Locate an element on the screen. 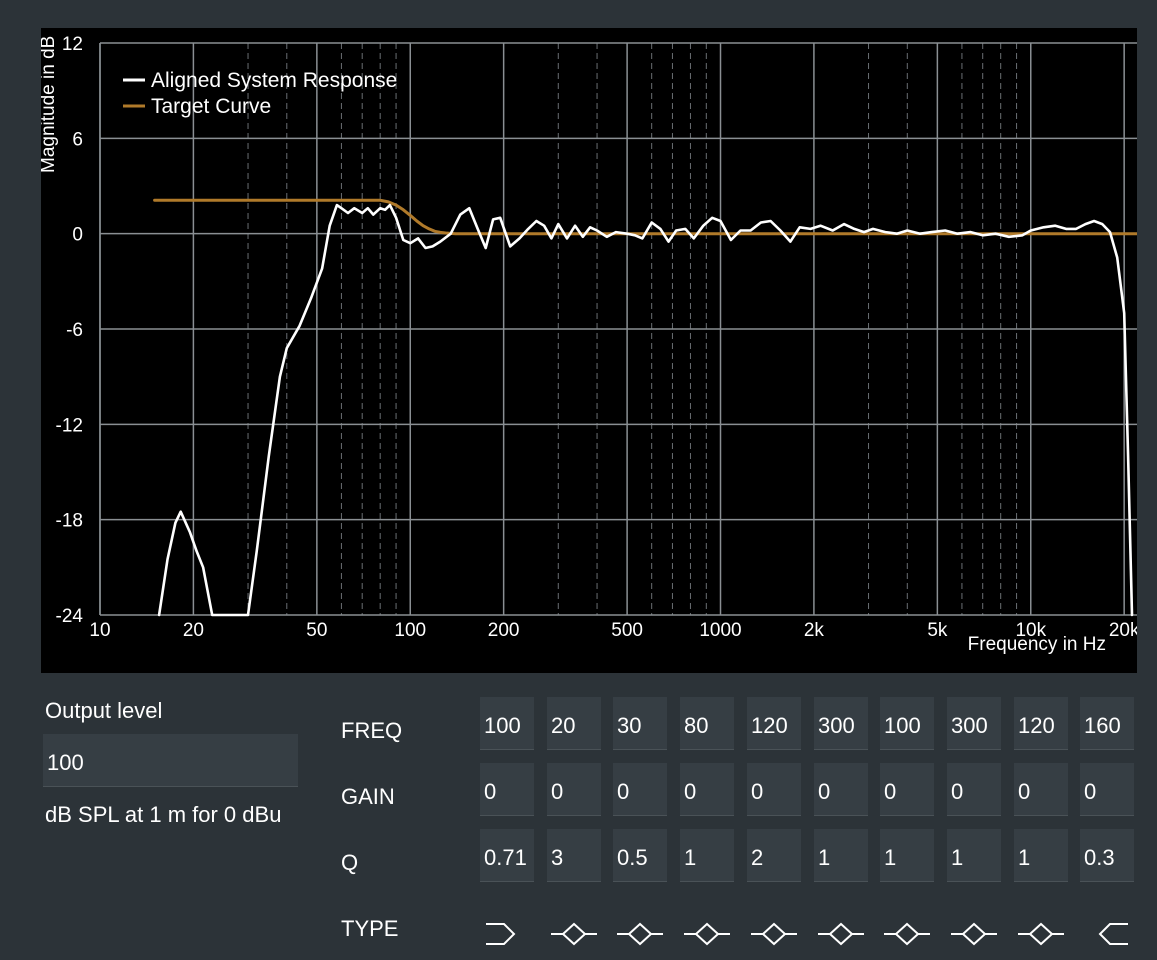  band-6-q-input is located at coordinates (841, 855).